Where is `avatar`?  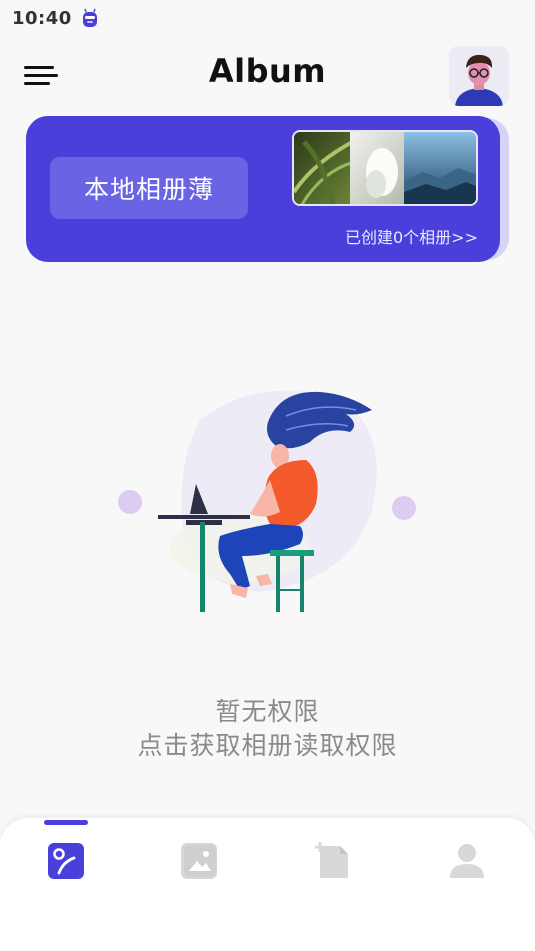 avatar is located at coordinates (479, 76).